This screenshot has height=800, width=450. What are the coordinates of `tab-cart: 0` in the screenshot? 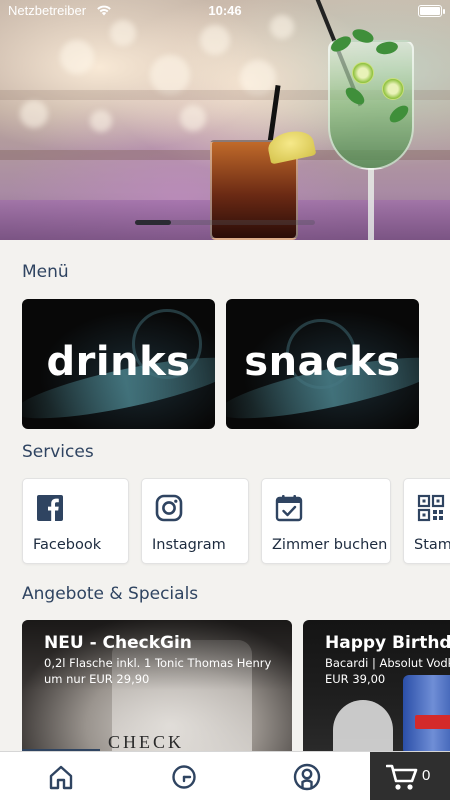 It's located at (410, 776).